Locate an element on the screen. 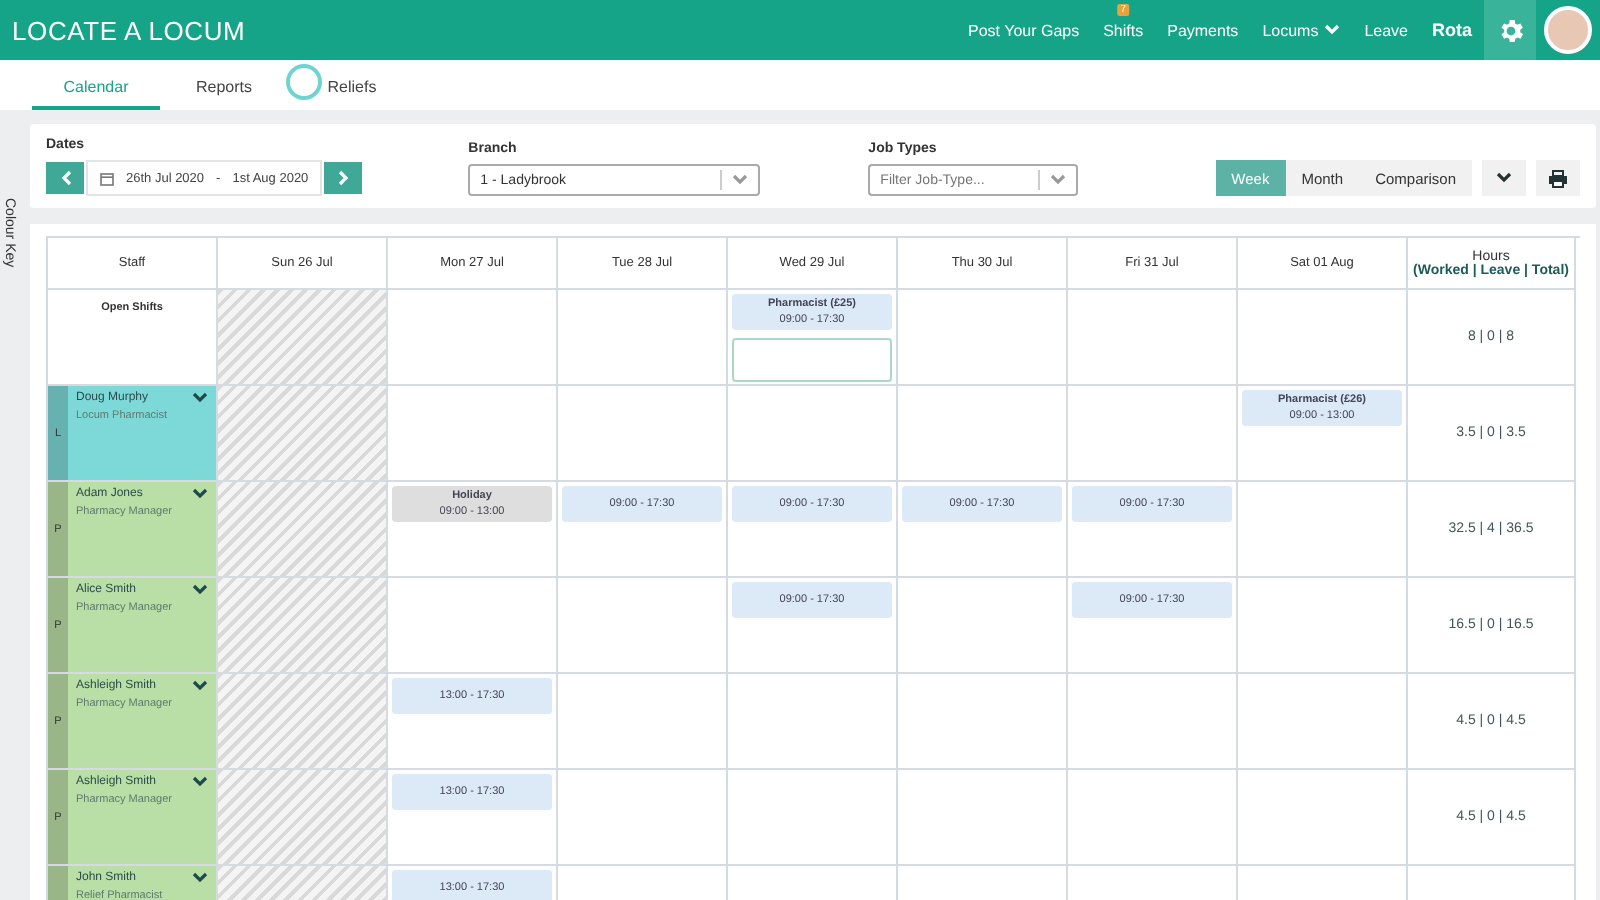 Image resolution: width=1600 pixels, height=900 pixels. app-logo: LOCATE A LOCUM is located at coordinates (129, 30).